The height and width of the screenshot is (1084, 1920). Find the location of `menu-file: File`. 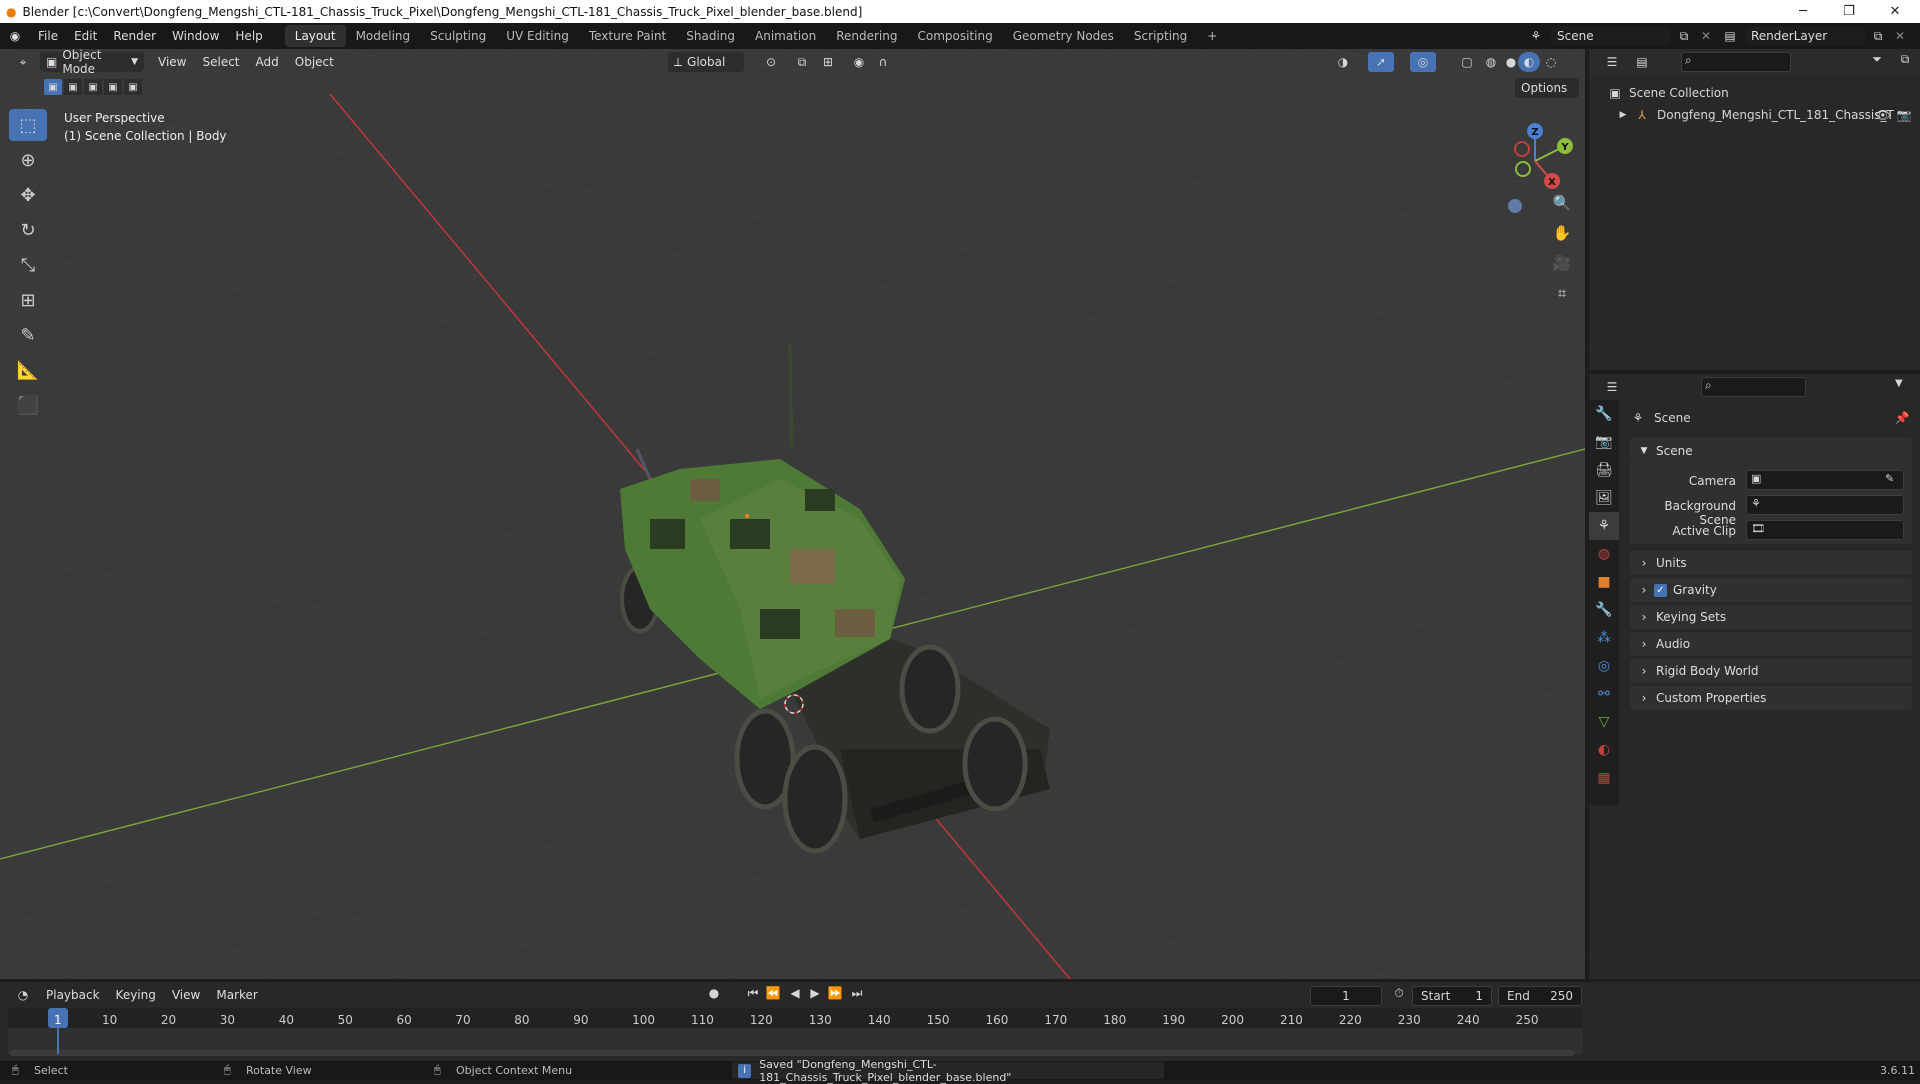

menu-file: File is located at coordinates (48, 36).